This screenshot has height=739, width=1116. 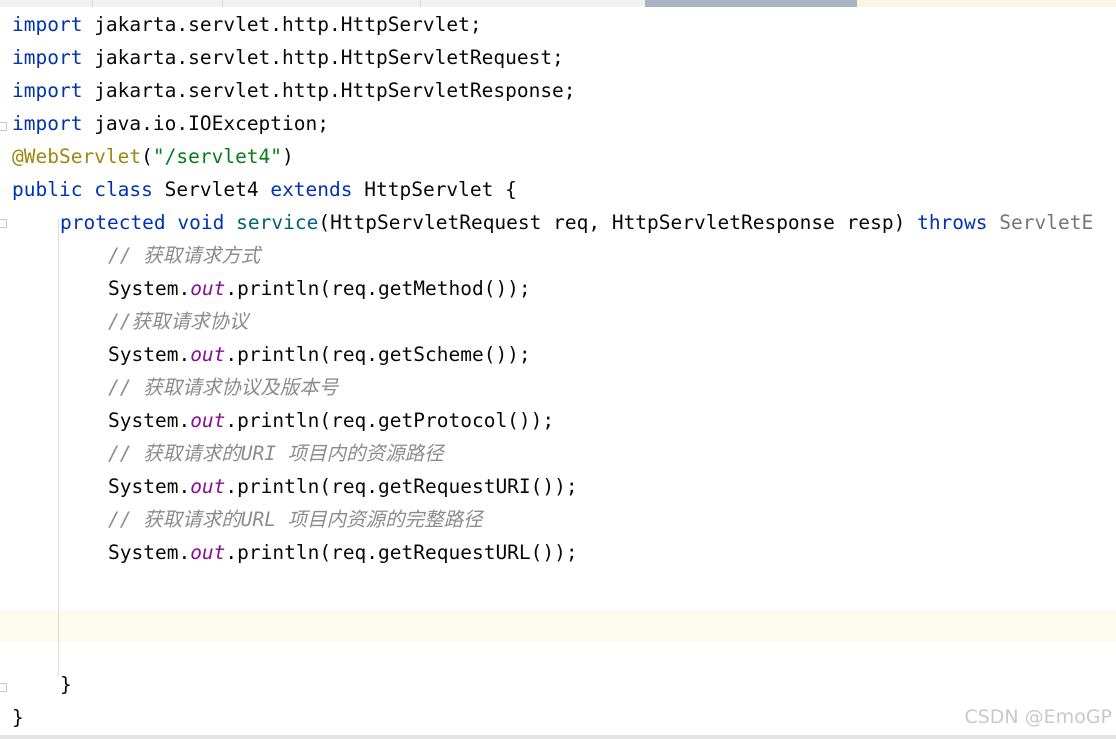 I want to click on comment: //获取请求协议, so click(x=178, y=321).